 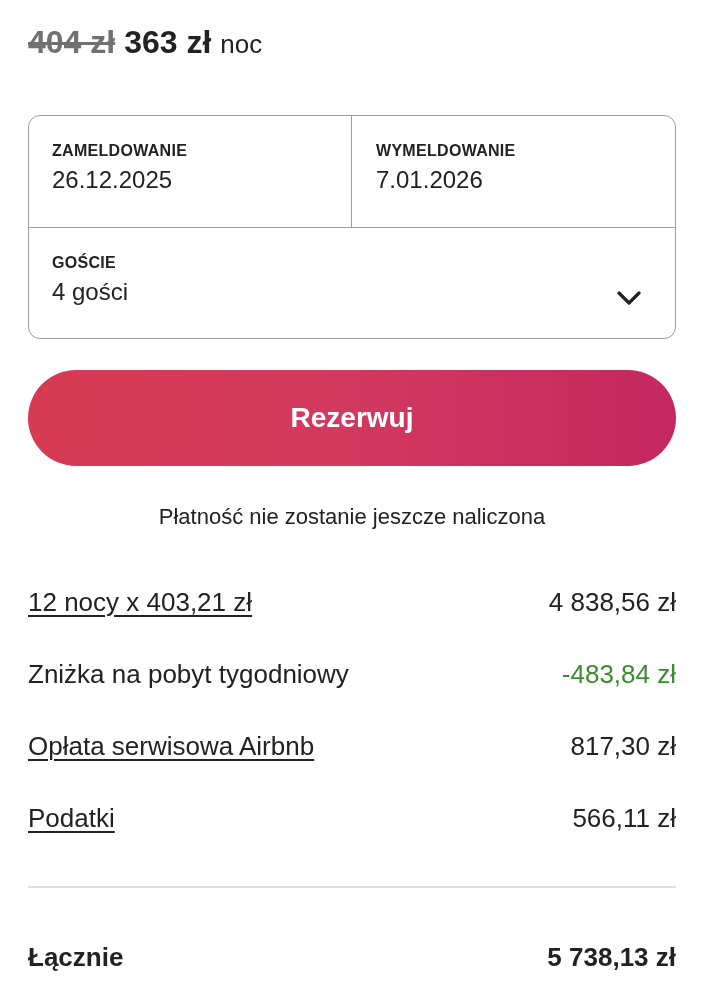 I want to click on line-item-amount: 566,11 zł, so click(x=624, y=818).